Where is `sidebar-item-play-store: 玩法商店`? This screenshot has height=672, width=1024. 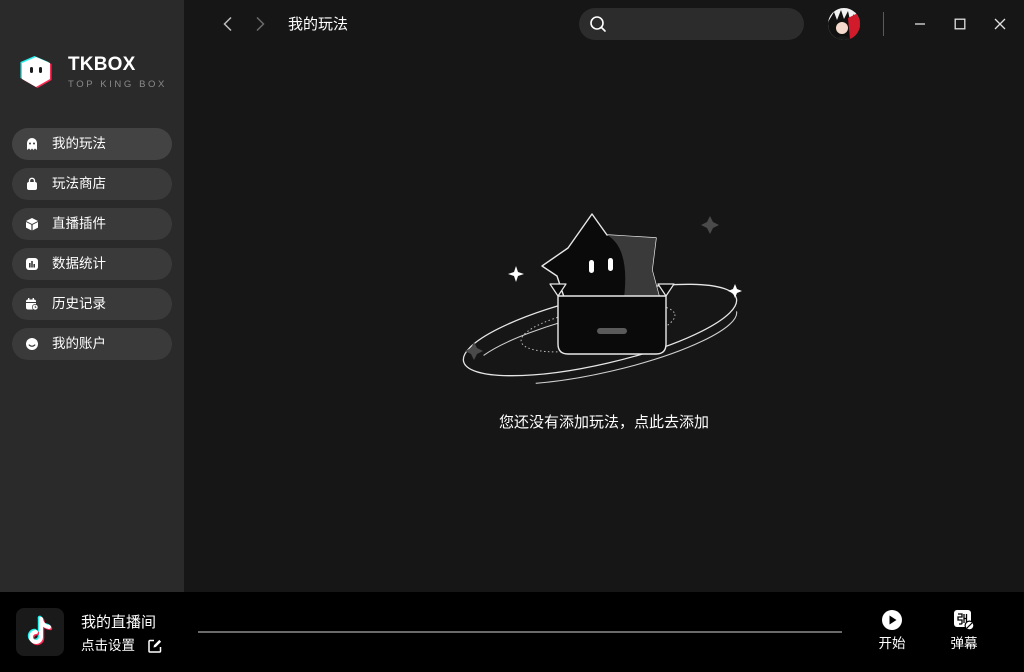 sidebar-item-play-store: 玩法商店 is located at coordinates (92, 184).